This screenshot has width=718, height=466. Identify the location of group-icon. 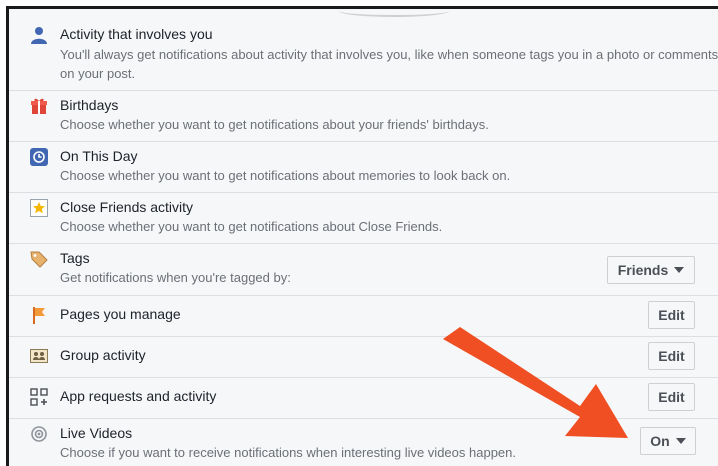
(39, 356).